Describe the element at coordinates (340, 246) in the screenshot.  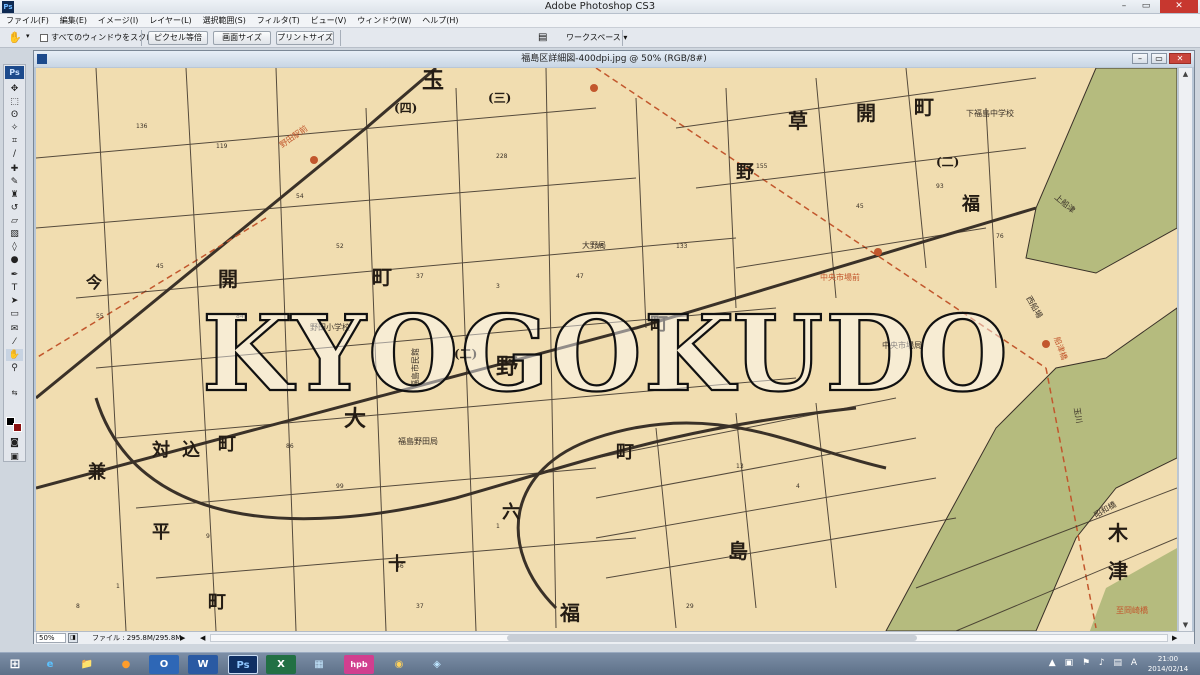
I see `svg-text: 52` at that location.